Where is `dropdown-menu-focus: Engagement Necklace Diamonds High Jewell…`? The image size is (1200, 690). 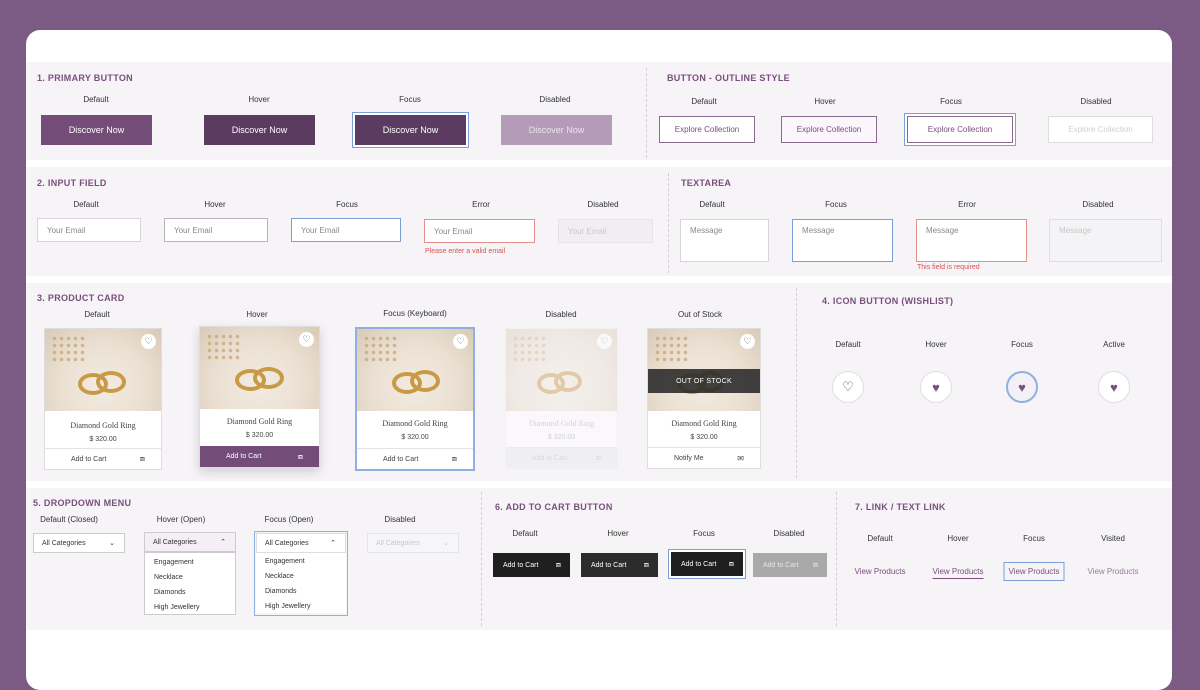
dropdown-menu-focus: Engagement Necklace Diamonds High Jewell… is located at coordinates (301, 583).